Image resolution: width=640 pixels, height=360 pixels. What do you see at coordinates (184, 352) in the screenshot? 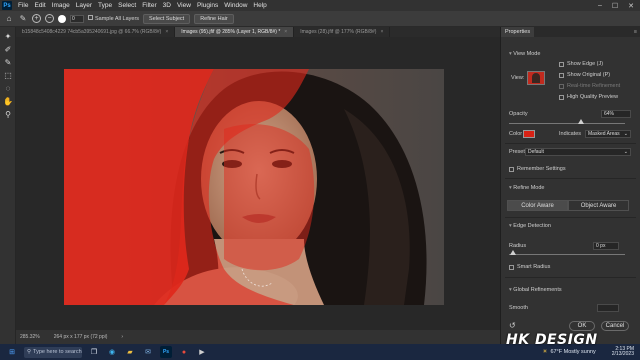
I see `media-app-icon: ●` at bounding box center [184, 352].